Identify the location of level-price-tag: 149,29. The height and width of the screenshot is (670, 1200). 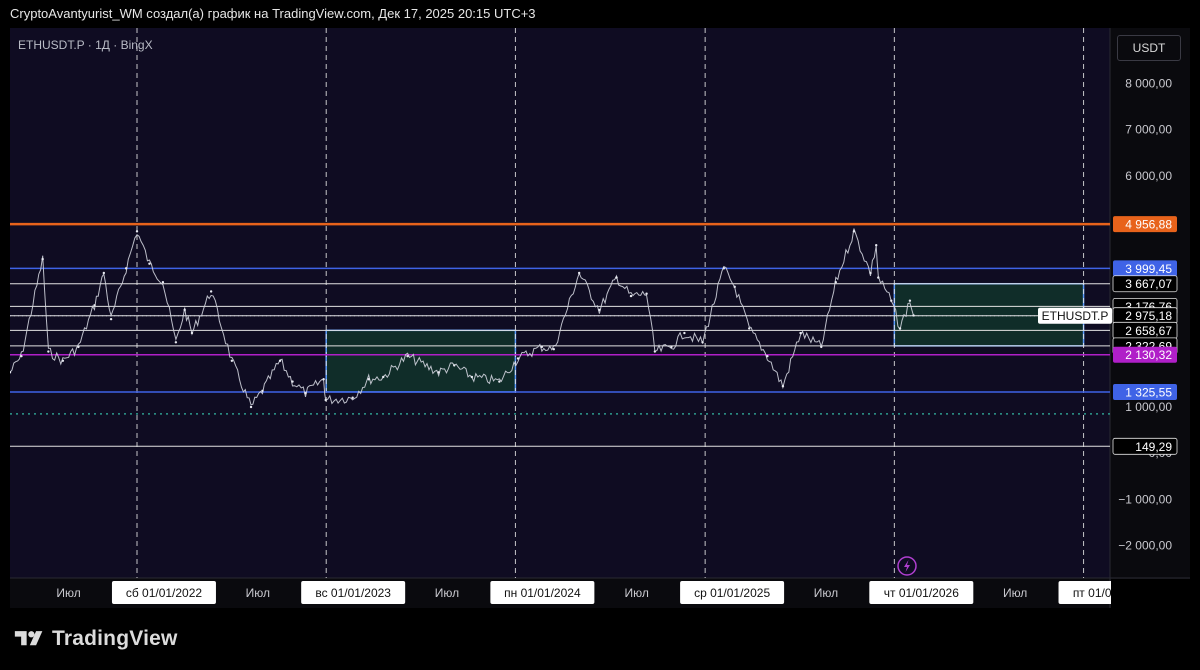
(1145, 446).